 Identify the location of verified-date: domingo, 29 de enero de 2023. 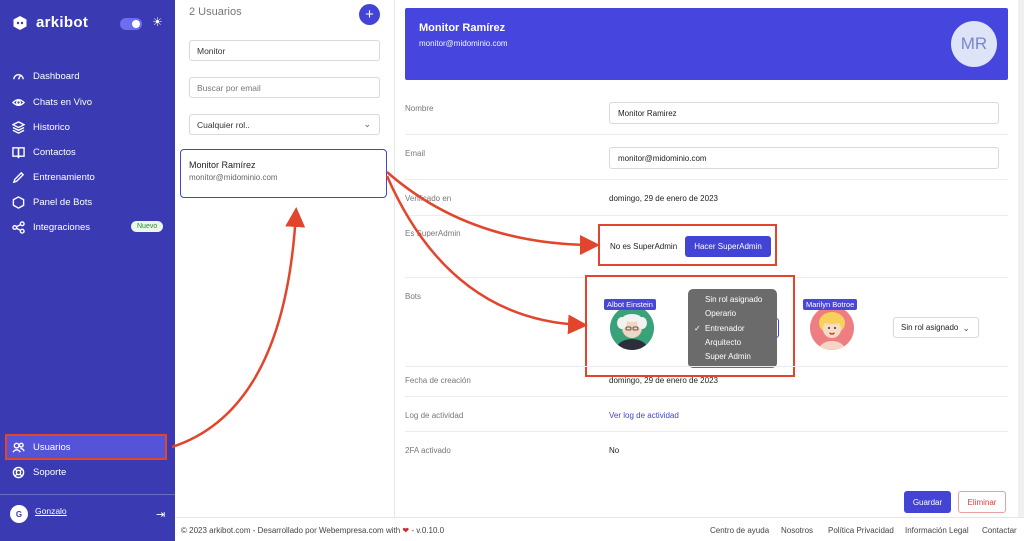
(663, 198).